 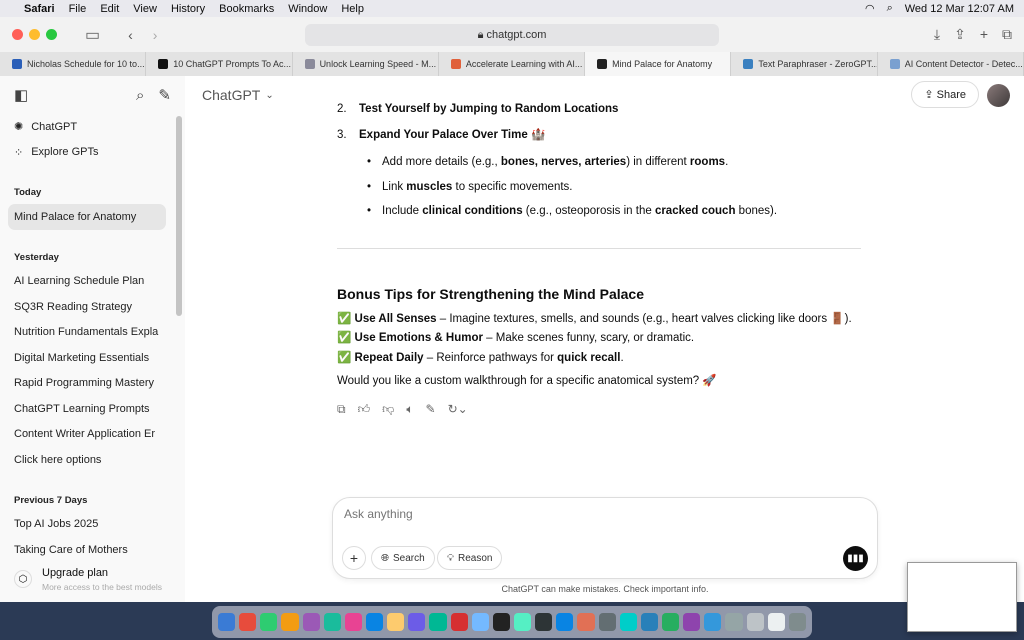 What do you see at coordinates (130, 35) in the screenshot?
I see `back-icon: ‹` at bounding box center [130, 35].